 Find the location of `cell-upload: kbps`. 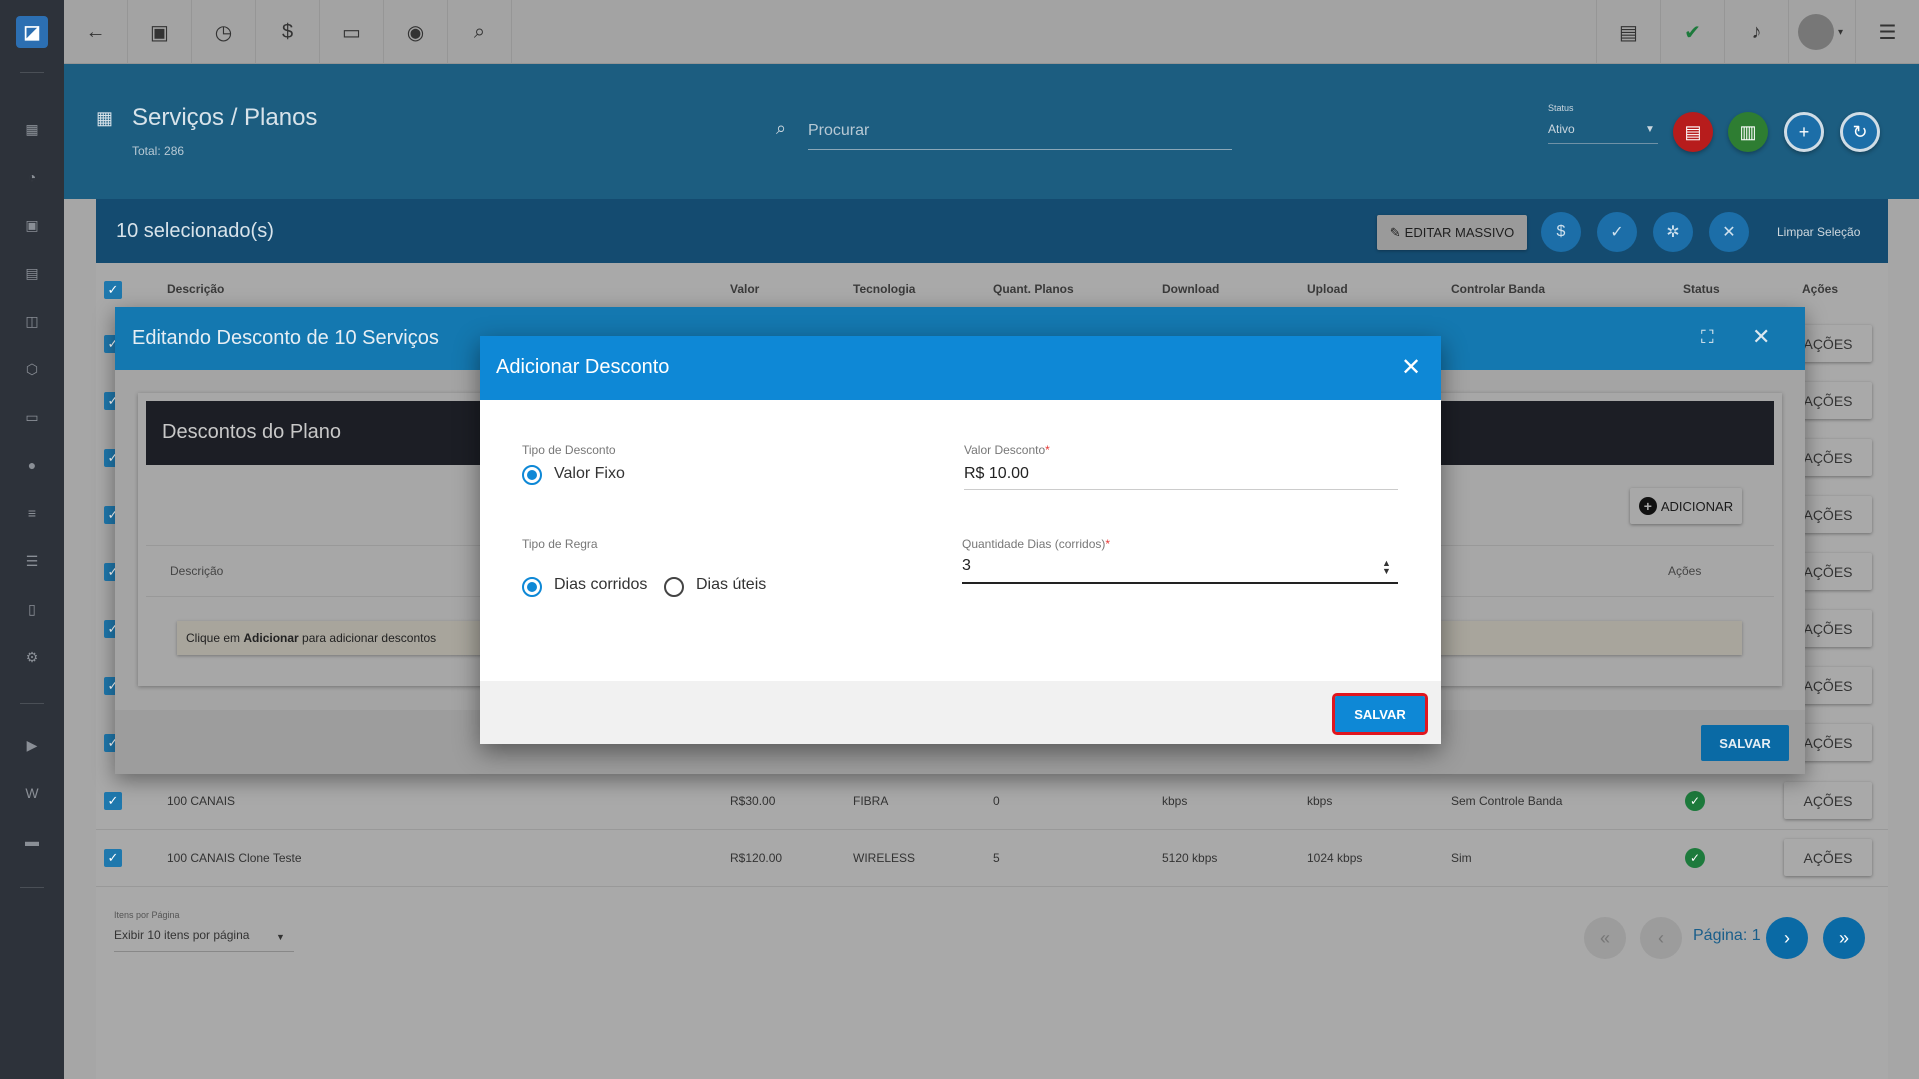

cell-upload: kbps is located at coordinates (1320, 801).